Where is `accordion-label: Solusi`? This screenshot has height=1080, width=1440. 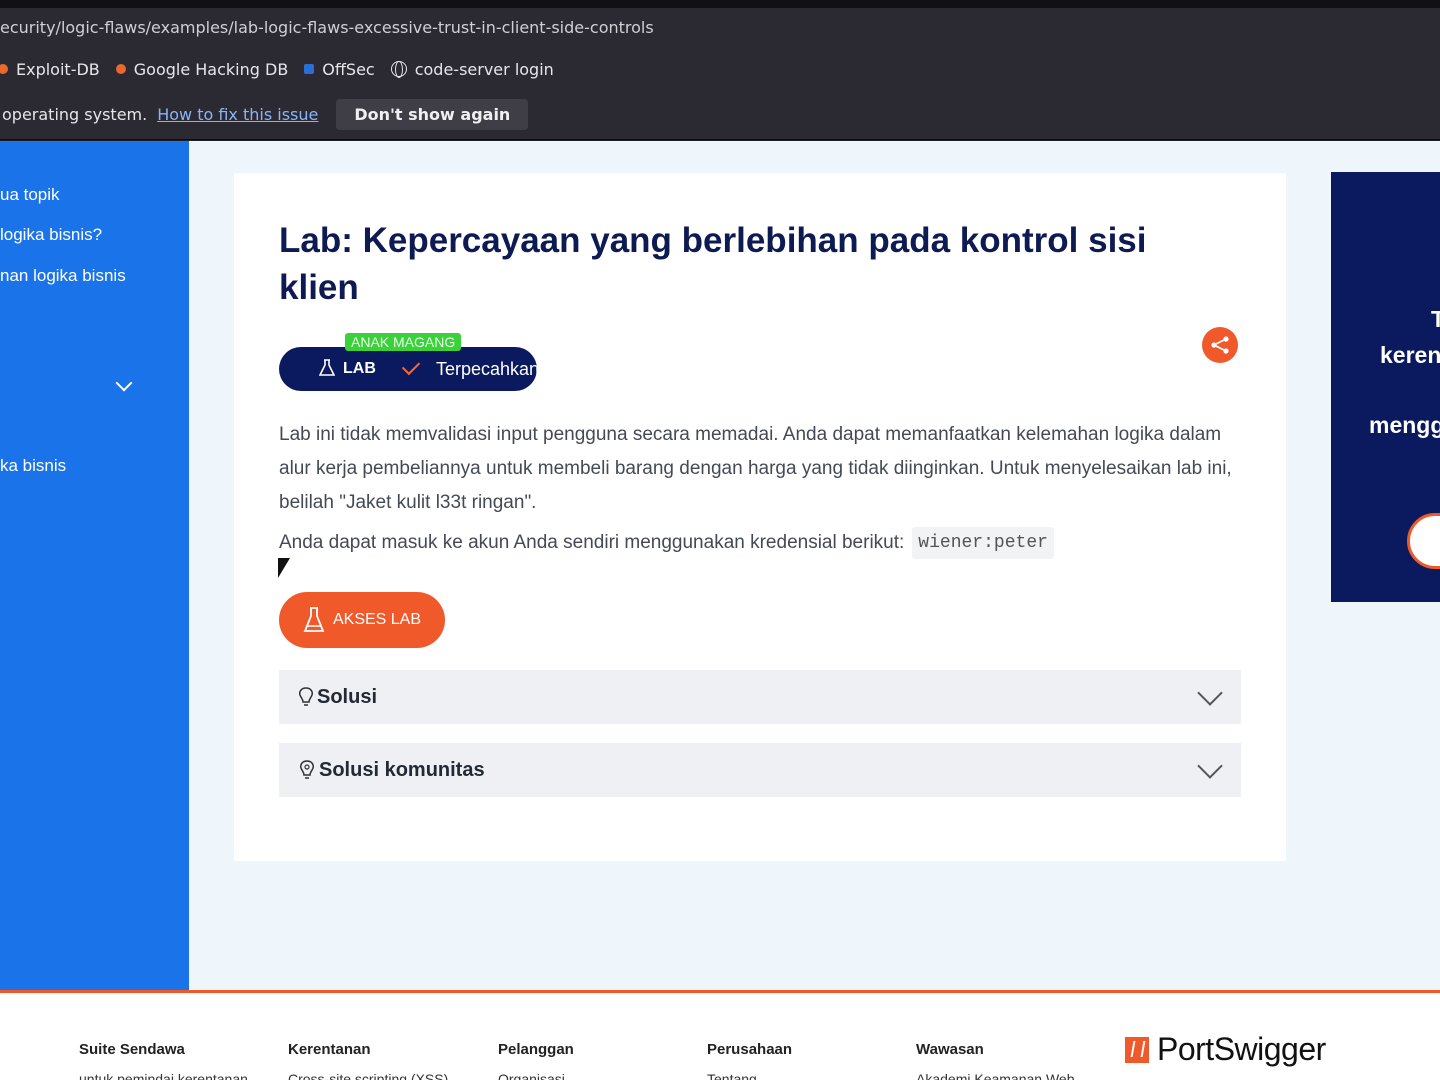
accordion-label: Solusi is located at coordinates (347, 696).